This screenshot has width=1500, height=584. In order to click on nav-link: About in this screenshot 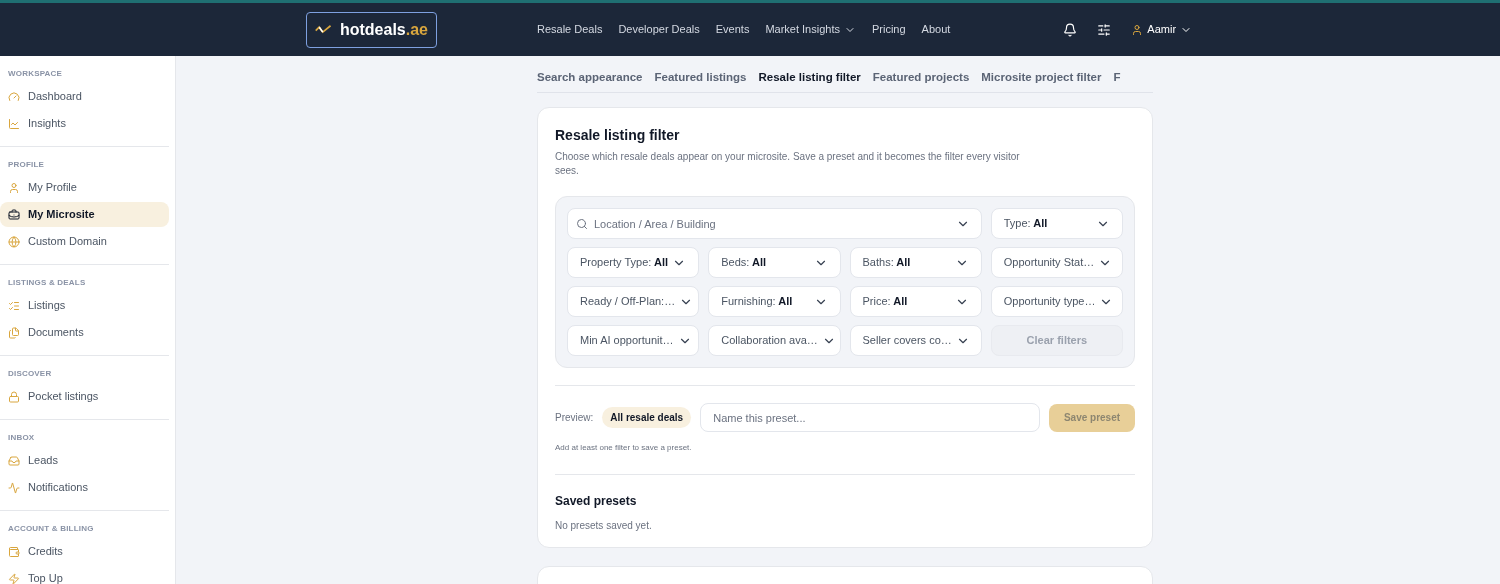, I will do `click(936, 29)`.